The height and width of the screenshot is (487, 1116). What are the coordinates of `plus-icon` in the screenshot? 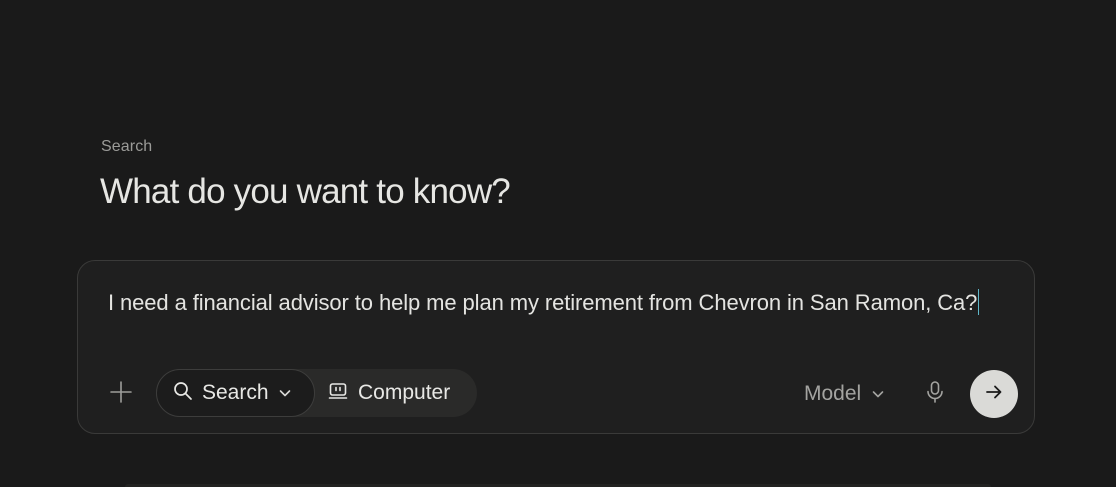 It's located at (121, 394).